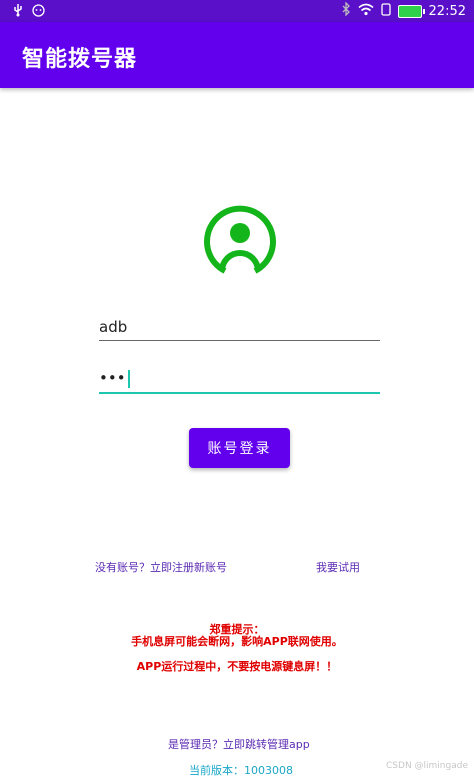 This screenshot has height=779, width=474. What do you see at coordinates (80, 59) in the screenshot?
I see `app-title: 智能拨号器` at bounding box center [80, 59].